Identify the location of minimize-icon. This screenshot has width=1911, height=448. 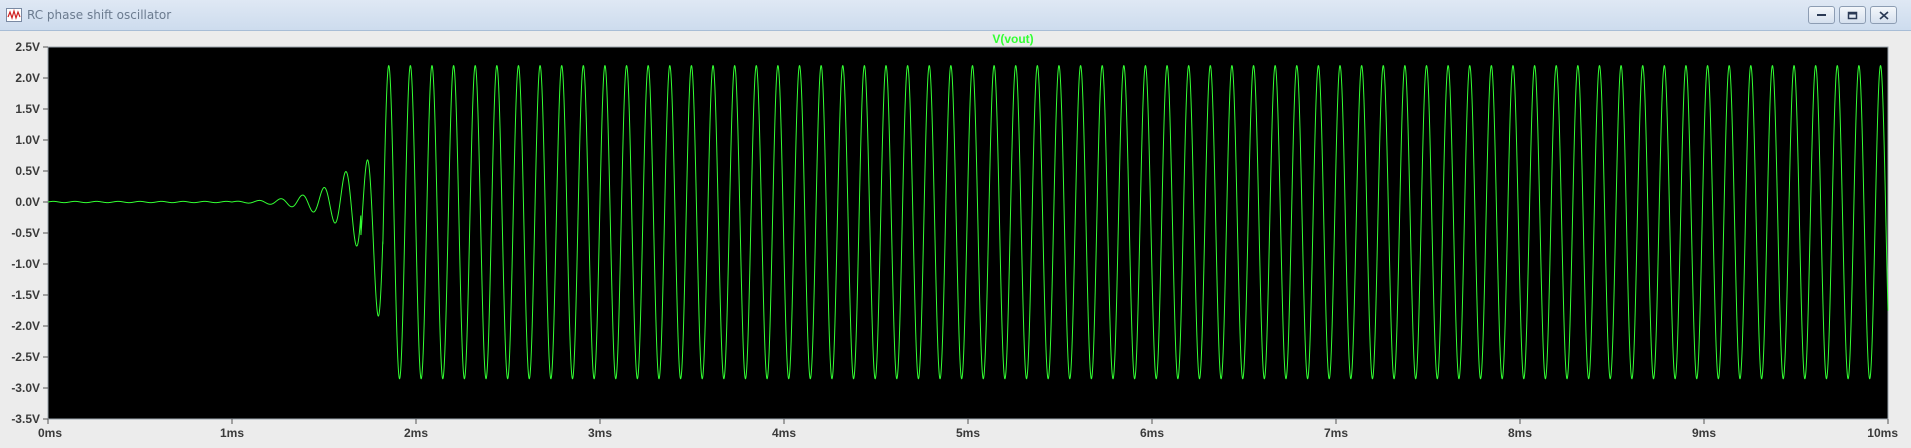
(1821, 15).